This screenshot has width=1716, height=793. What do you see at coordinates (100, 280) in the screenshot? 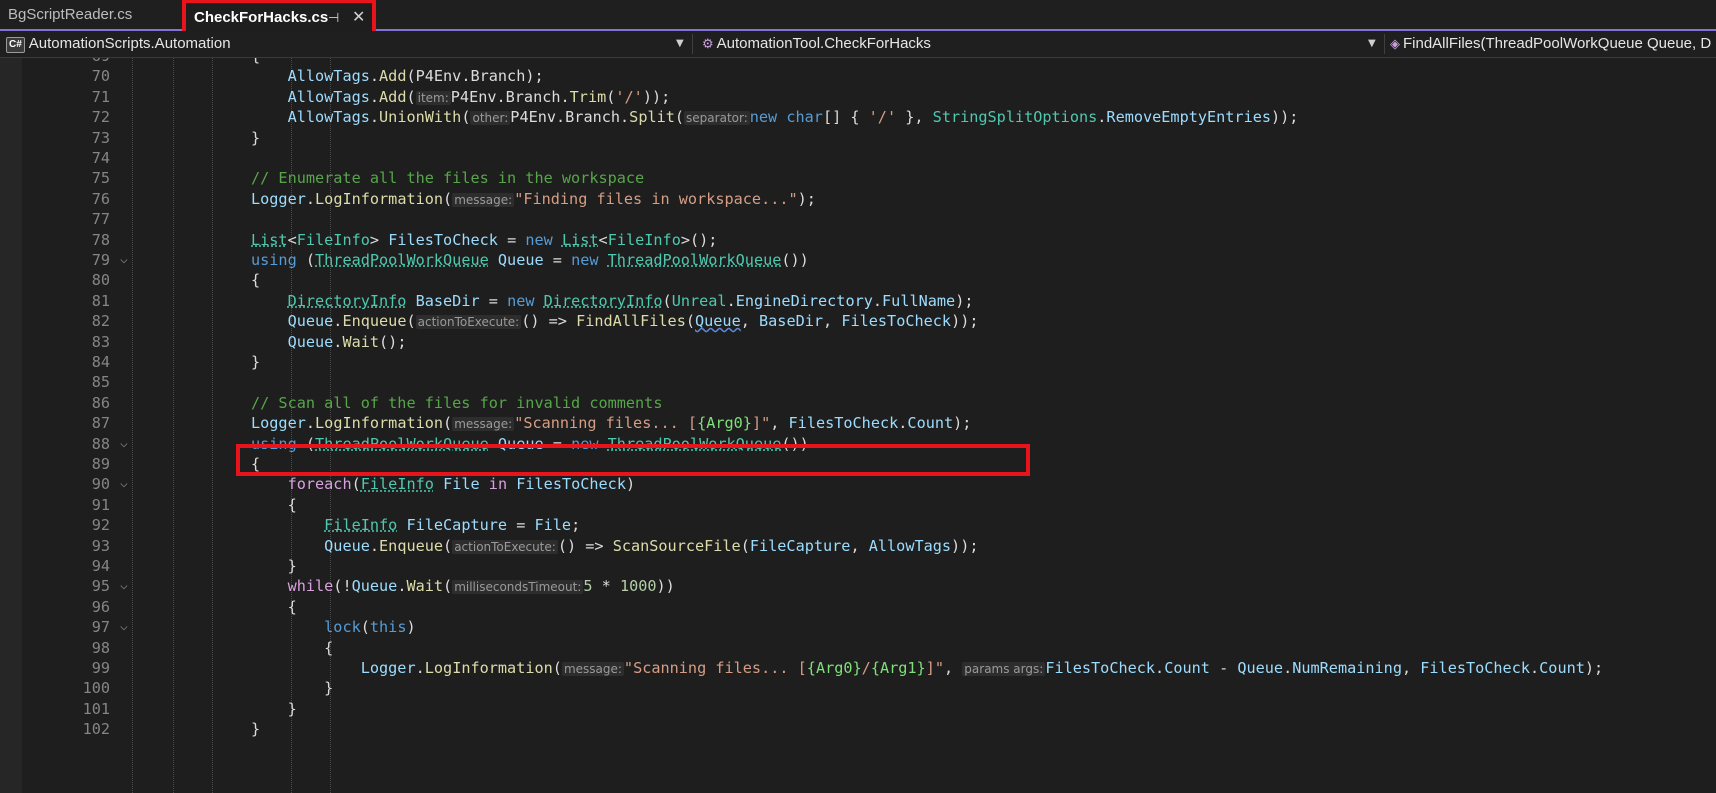
I see `line-number: 80` at bounding box center [100, 280].